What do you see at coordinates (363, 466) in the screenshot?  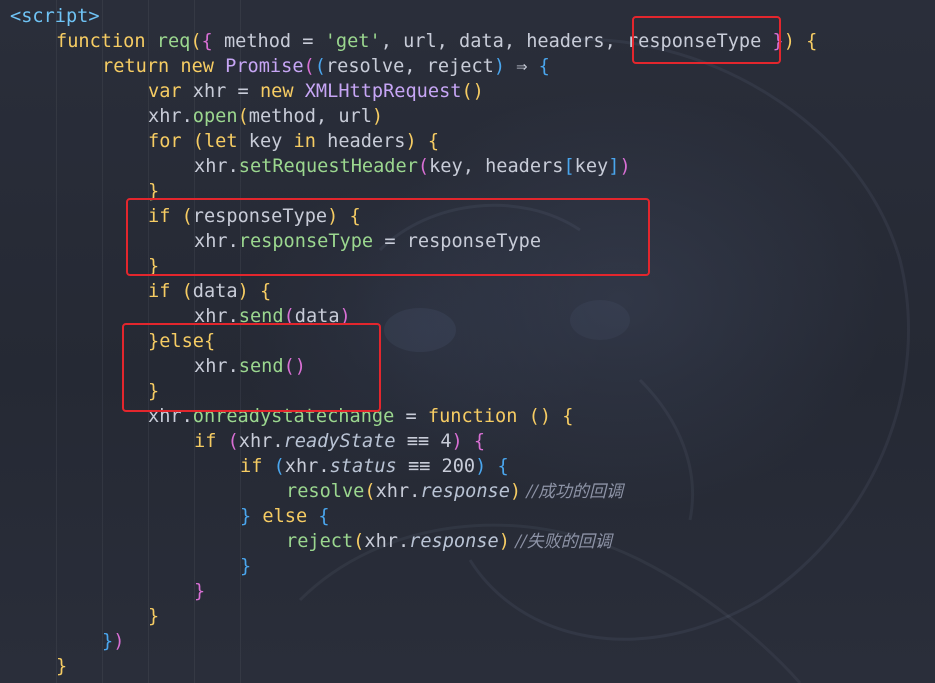 I see `code-token: status` at bounding box center [363, 466].